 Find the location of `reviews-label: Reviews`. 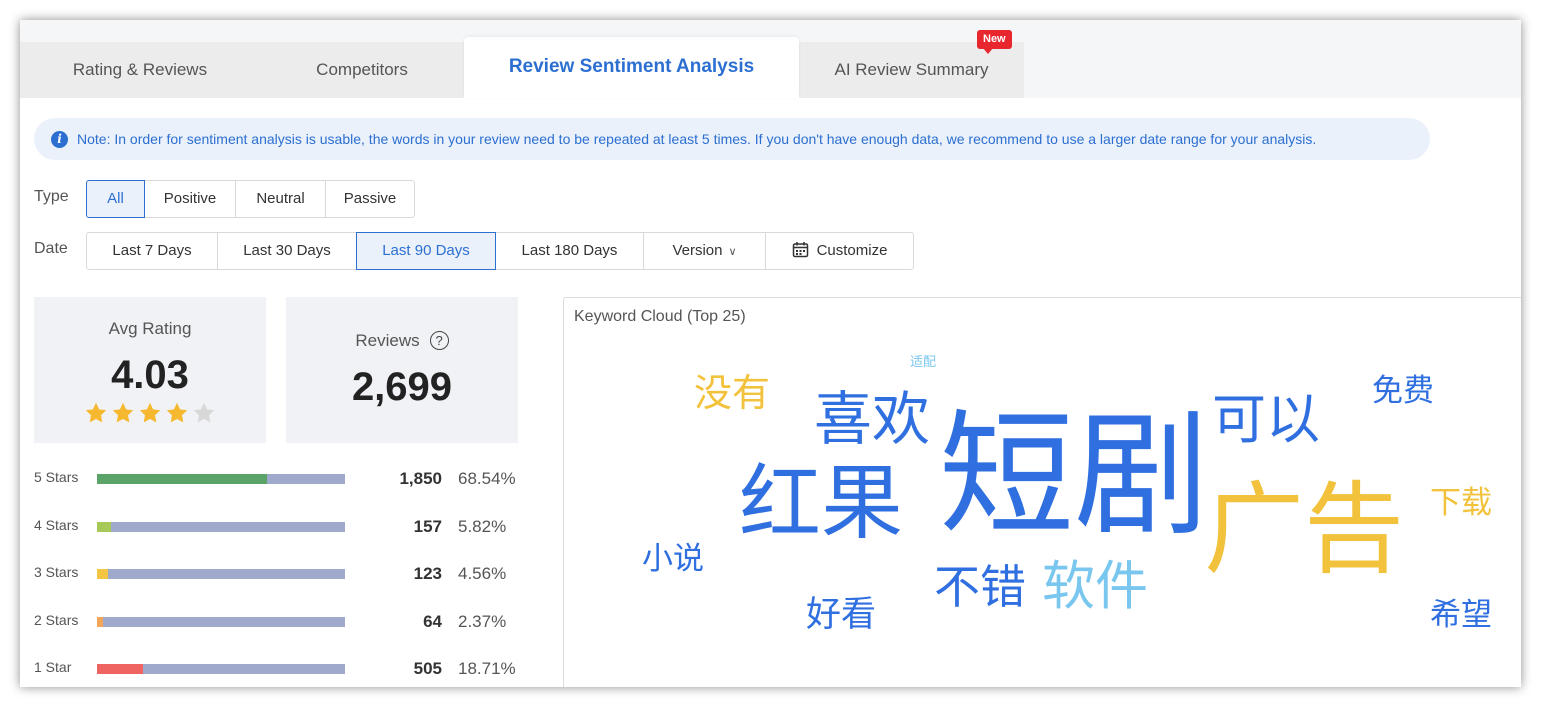

reviews-label: Reviews is located at coordinates (387, 340).